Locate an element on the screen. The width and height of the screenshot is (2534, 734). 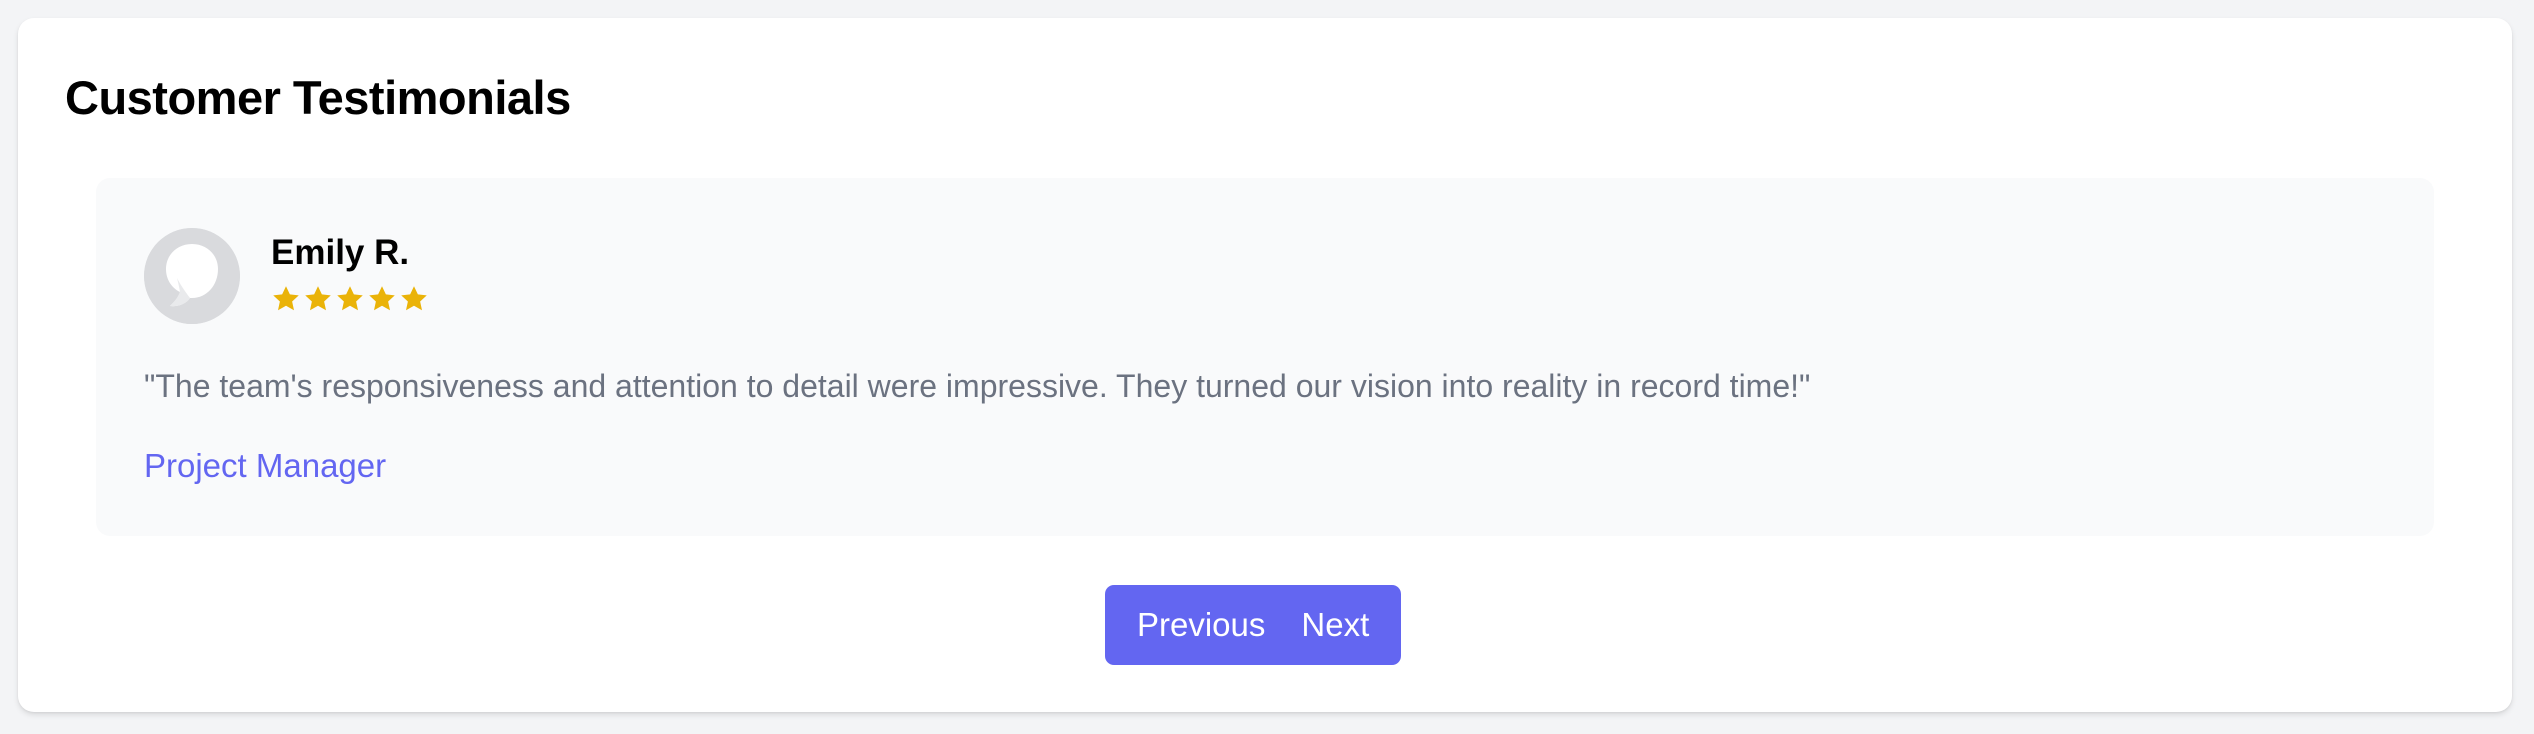
avatar is located at coordinates (192, 276).